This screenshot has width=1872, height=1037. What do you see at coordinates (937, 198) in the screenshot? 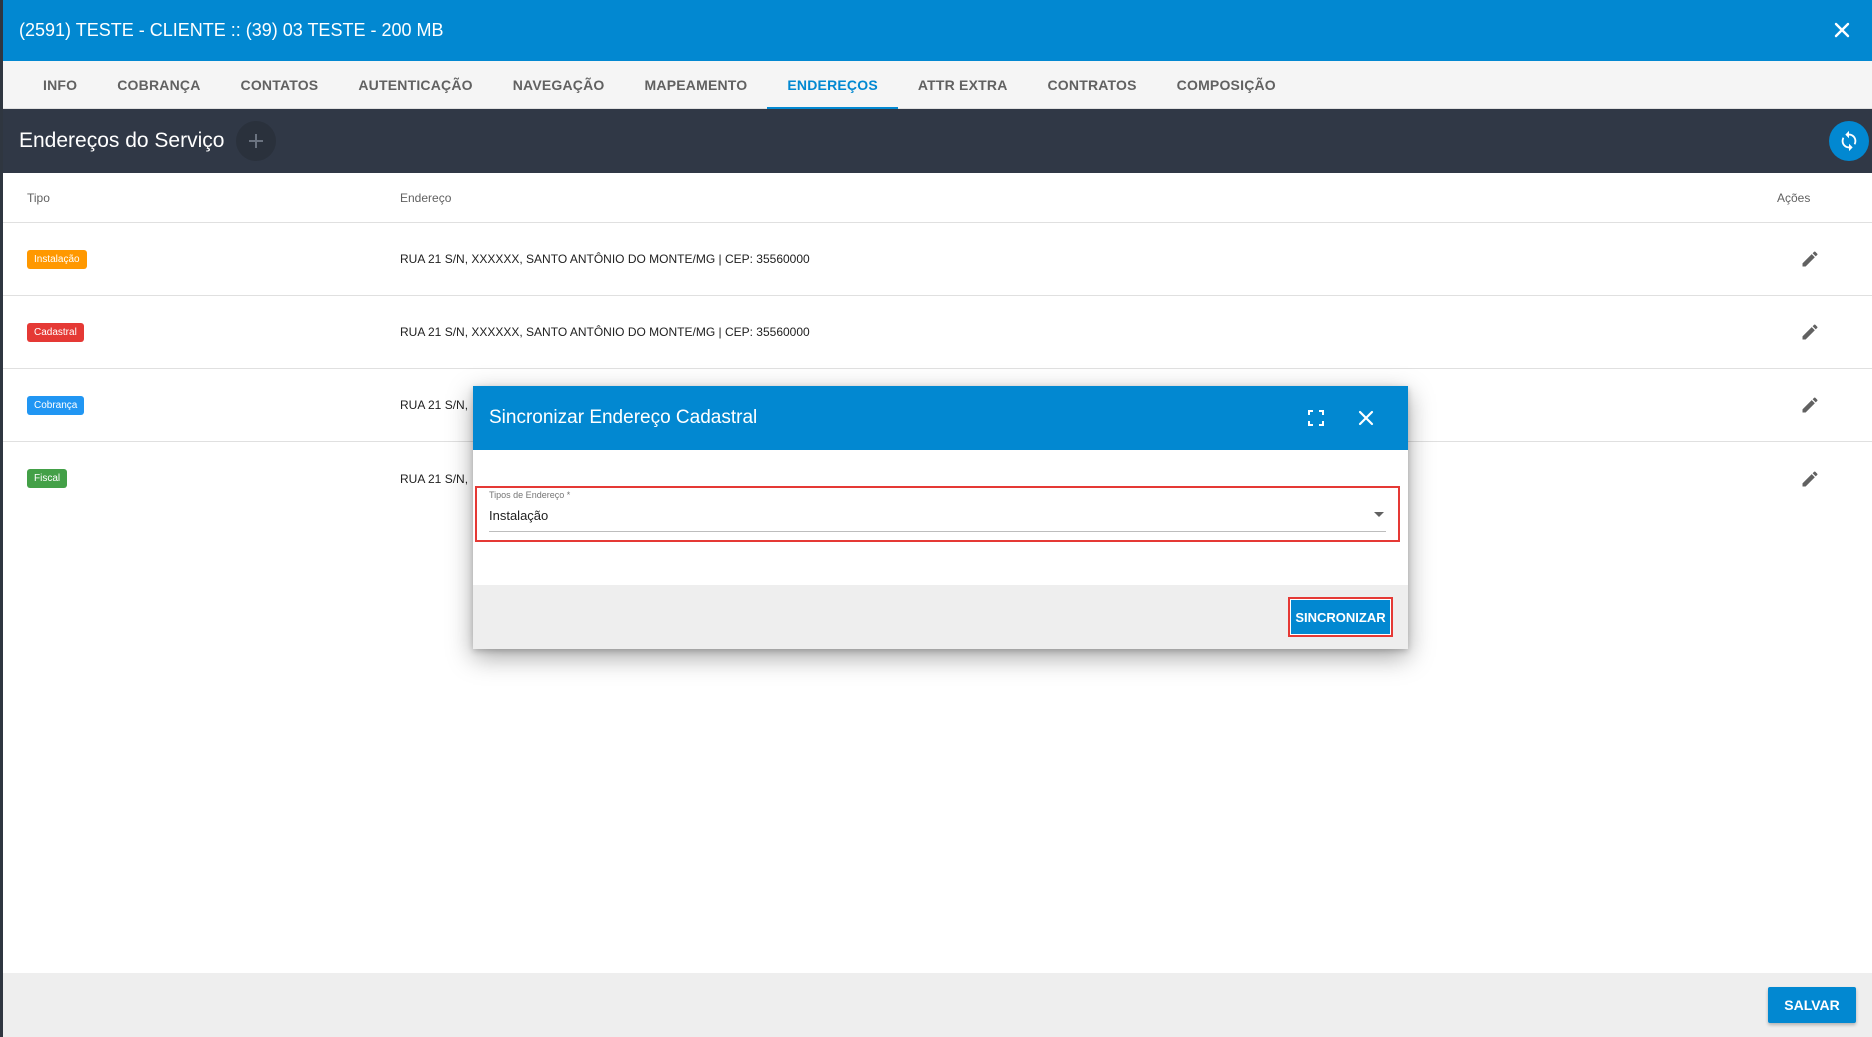
I see `table-header: Tipo Endereço Ações` at bounding box center [937, 198].